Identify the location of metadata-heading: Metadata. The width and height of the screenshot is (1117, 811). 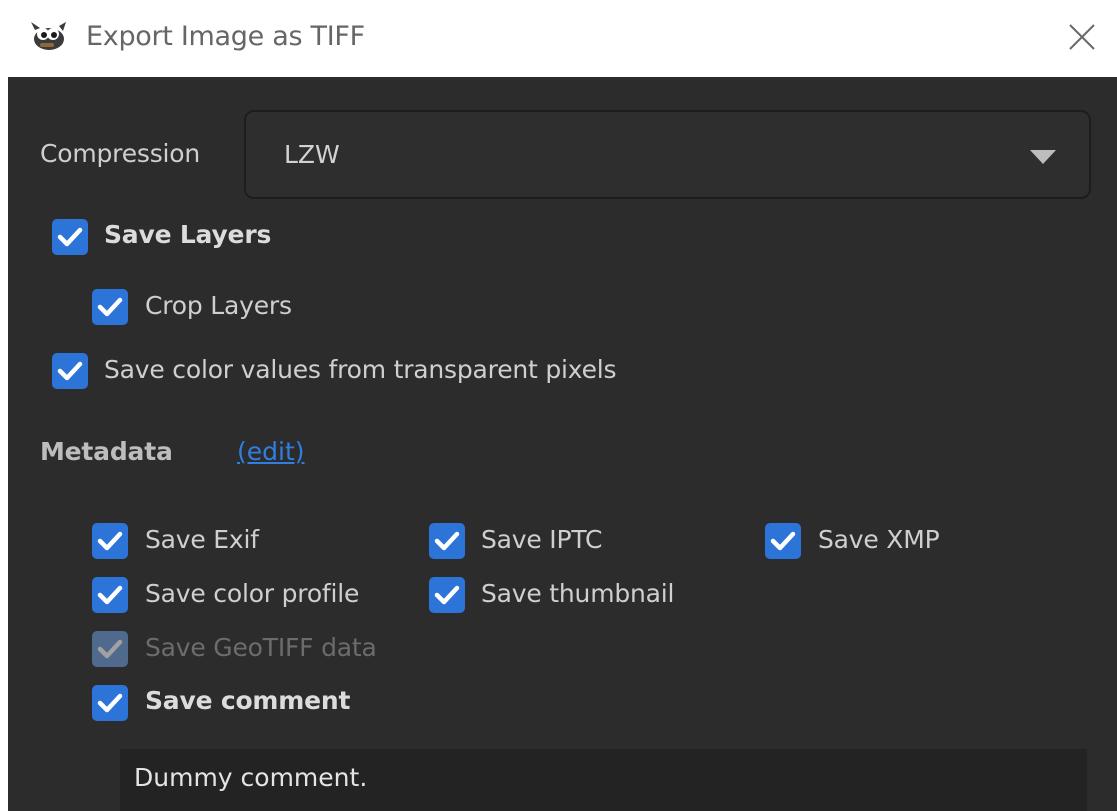
(106, 451).